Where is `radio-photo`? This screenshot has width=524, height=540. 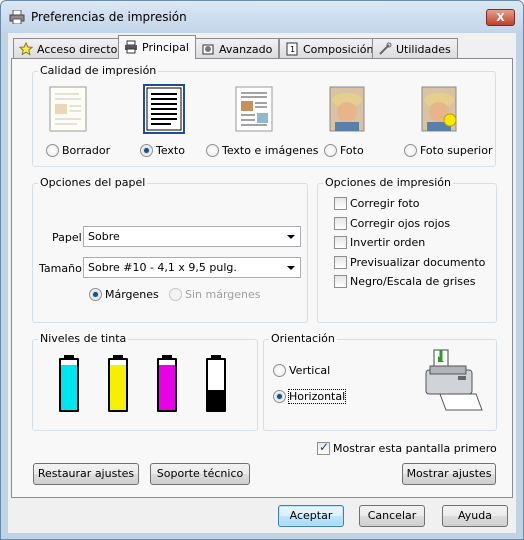
radio-photo is located at coordinates (330, 150).